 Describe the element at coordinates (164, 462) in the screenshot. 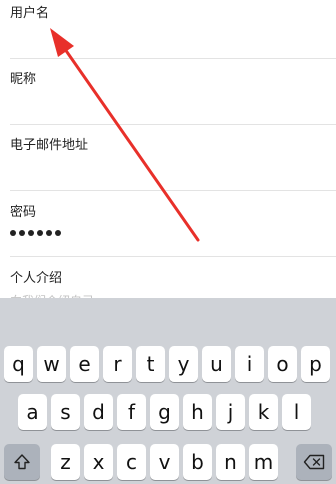

I see `key-v: v` at that location.